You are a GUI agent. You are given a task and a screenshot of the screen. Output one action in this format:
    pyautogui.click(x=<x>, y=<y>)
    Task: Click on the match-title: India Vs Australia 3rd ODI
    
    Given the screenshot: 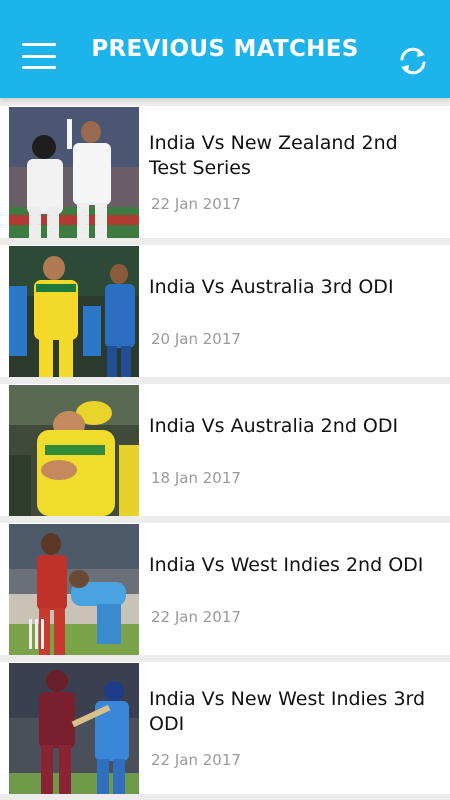 What is the action you would take?
    pyautogui.click(x=271, y=286)
    